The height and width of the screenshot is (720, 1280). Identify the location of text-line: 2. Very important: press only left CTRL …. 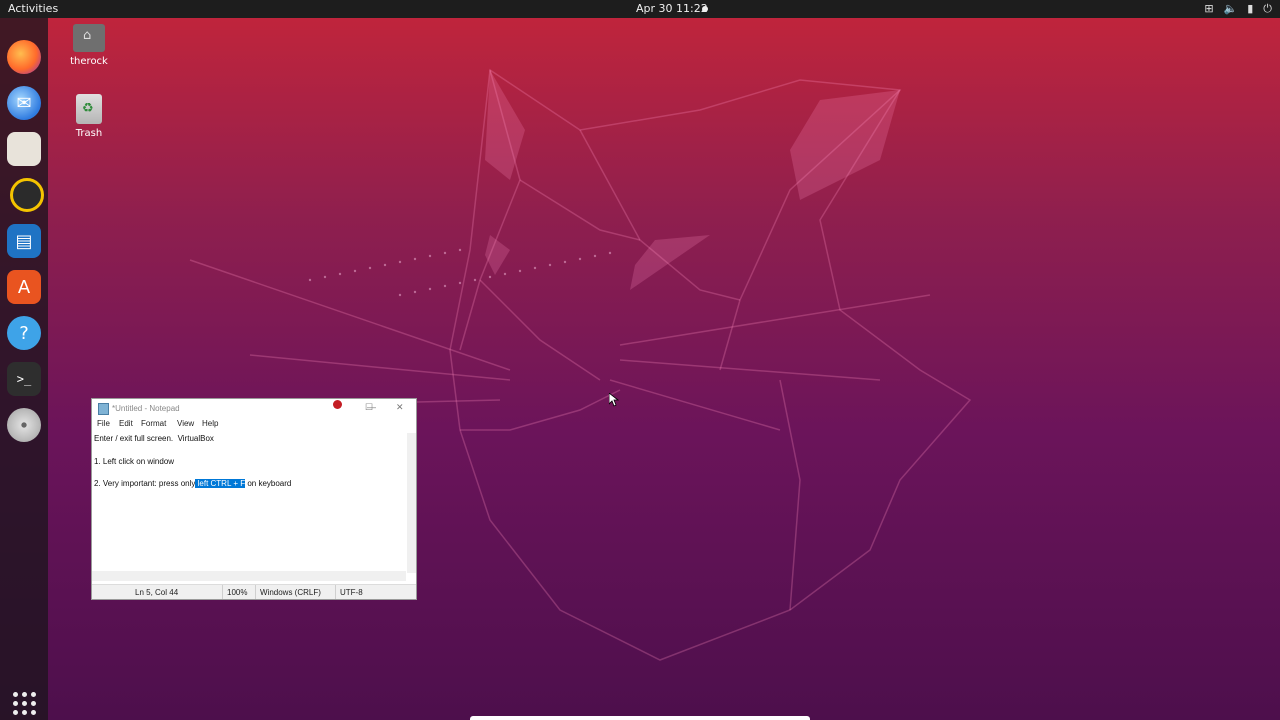
(249, 483).